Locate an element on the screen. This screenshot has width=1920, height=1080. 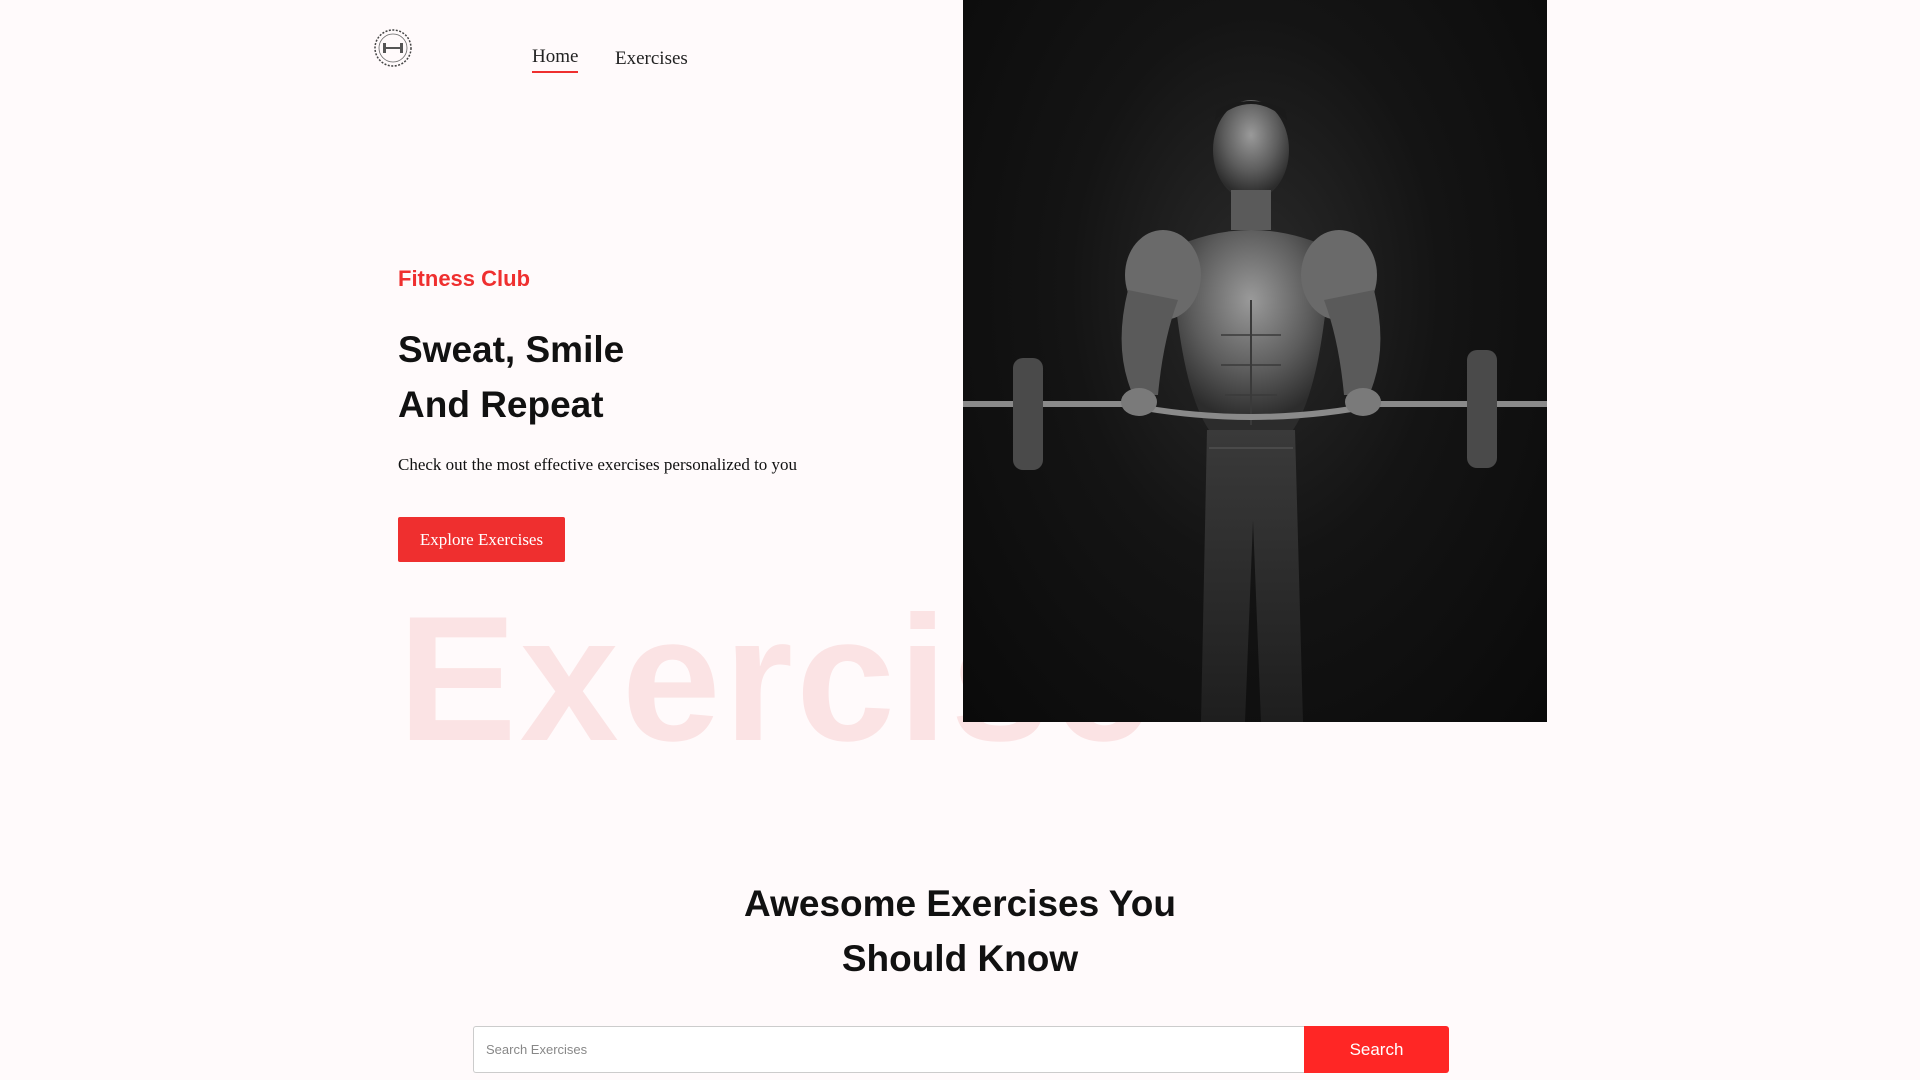
explore-exercises-button: Explore Exercises is located at coordinates (481, 539).